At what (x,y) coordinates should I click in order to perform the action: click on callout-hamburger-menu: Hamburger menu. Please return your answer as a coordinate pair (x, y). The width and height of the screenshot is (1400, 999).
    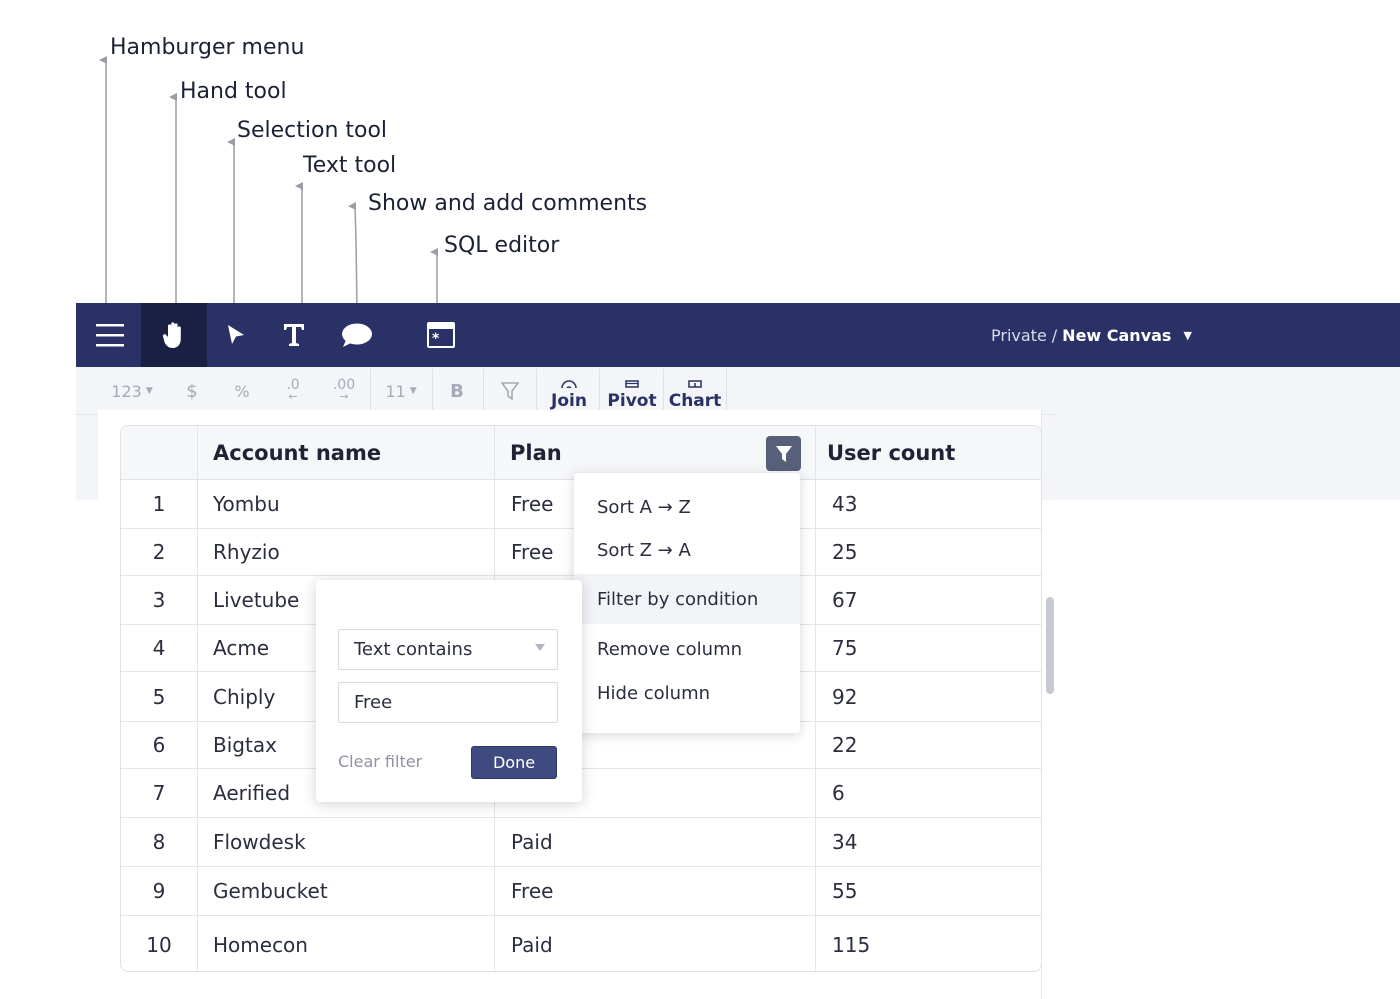
    Looking at the image, I should click on (207, 47).